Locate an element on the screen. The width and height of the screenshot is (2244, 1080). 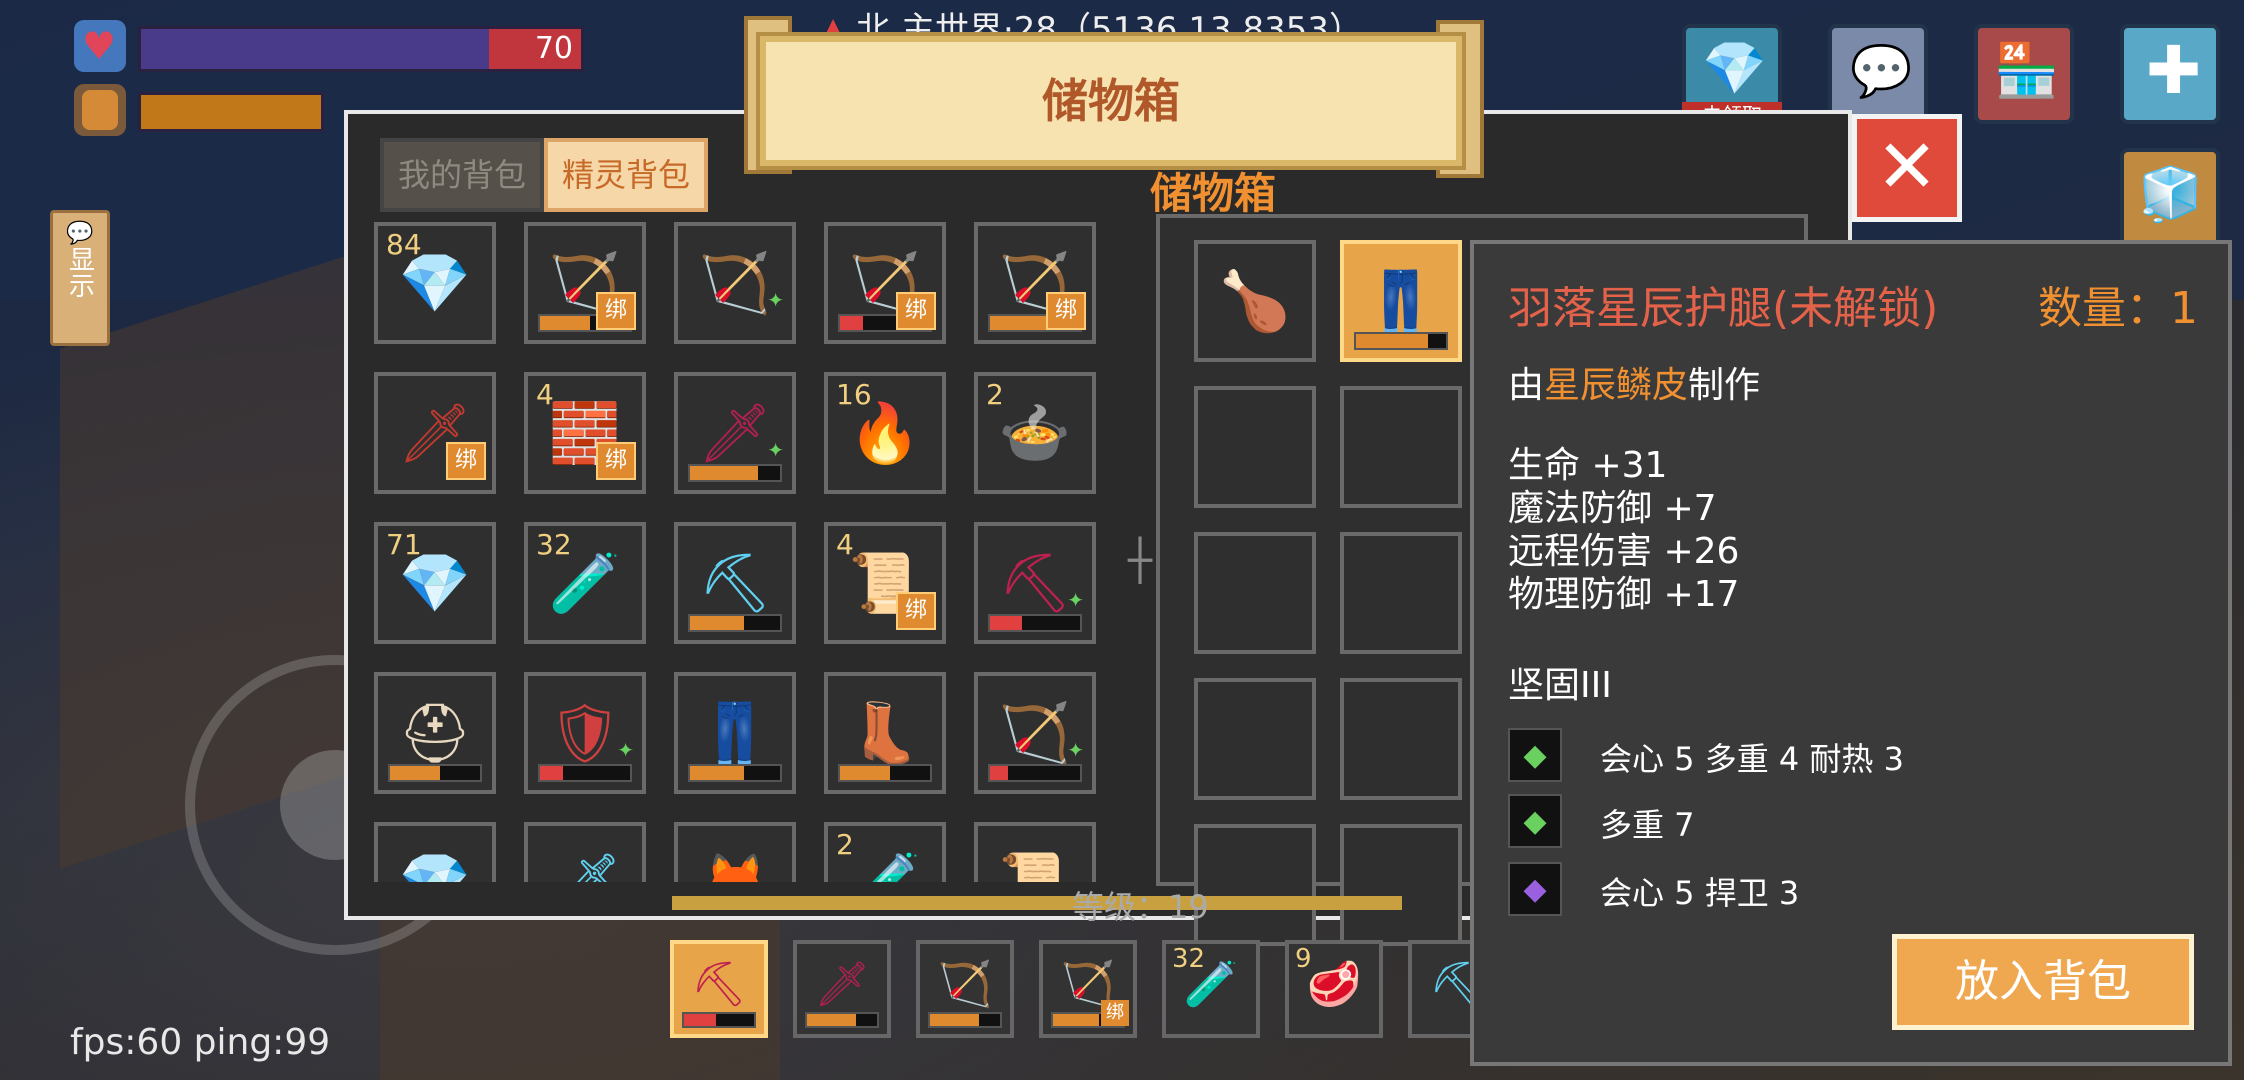
item-icon: ⛏ is located at coordinates (735, 583).